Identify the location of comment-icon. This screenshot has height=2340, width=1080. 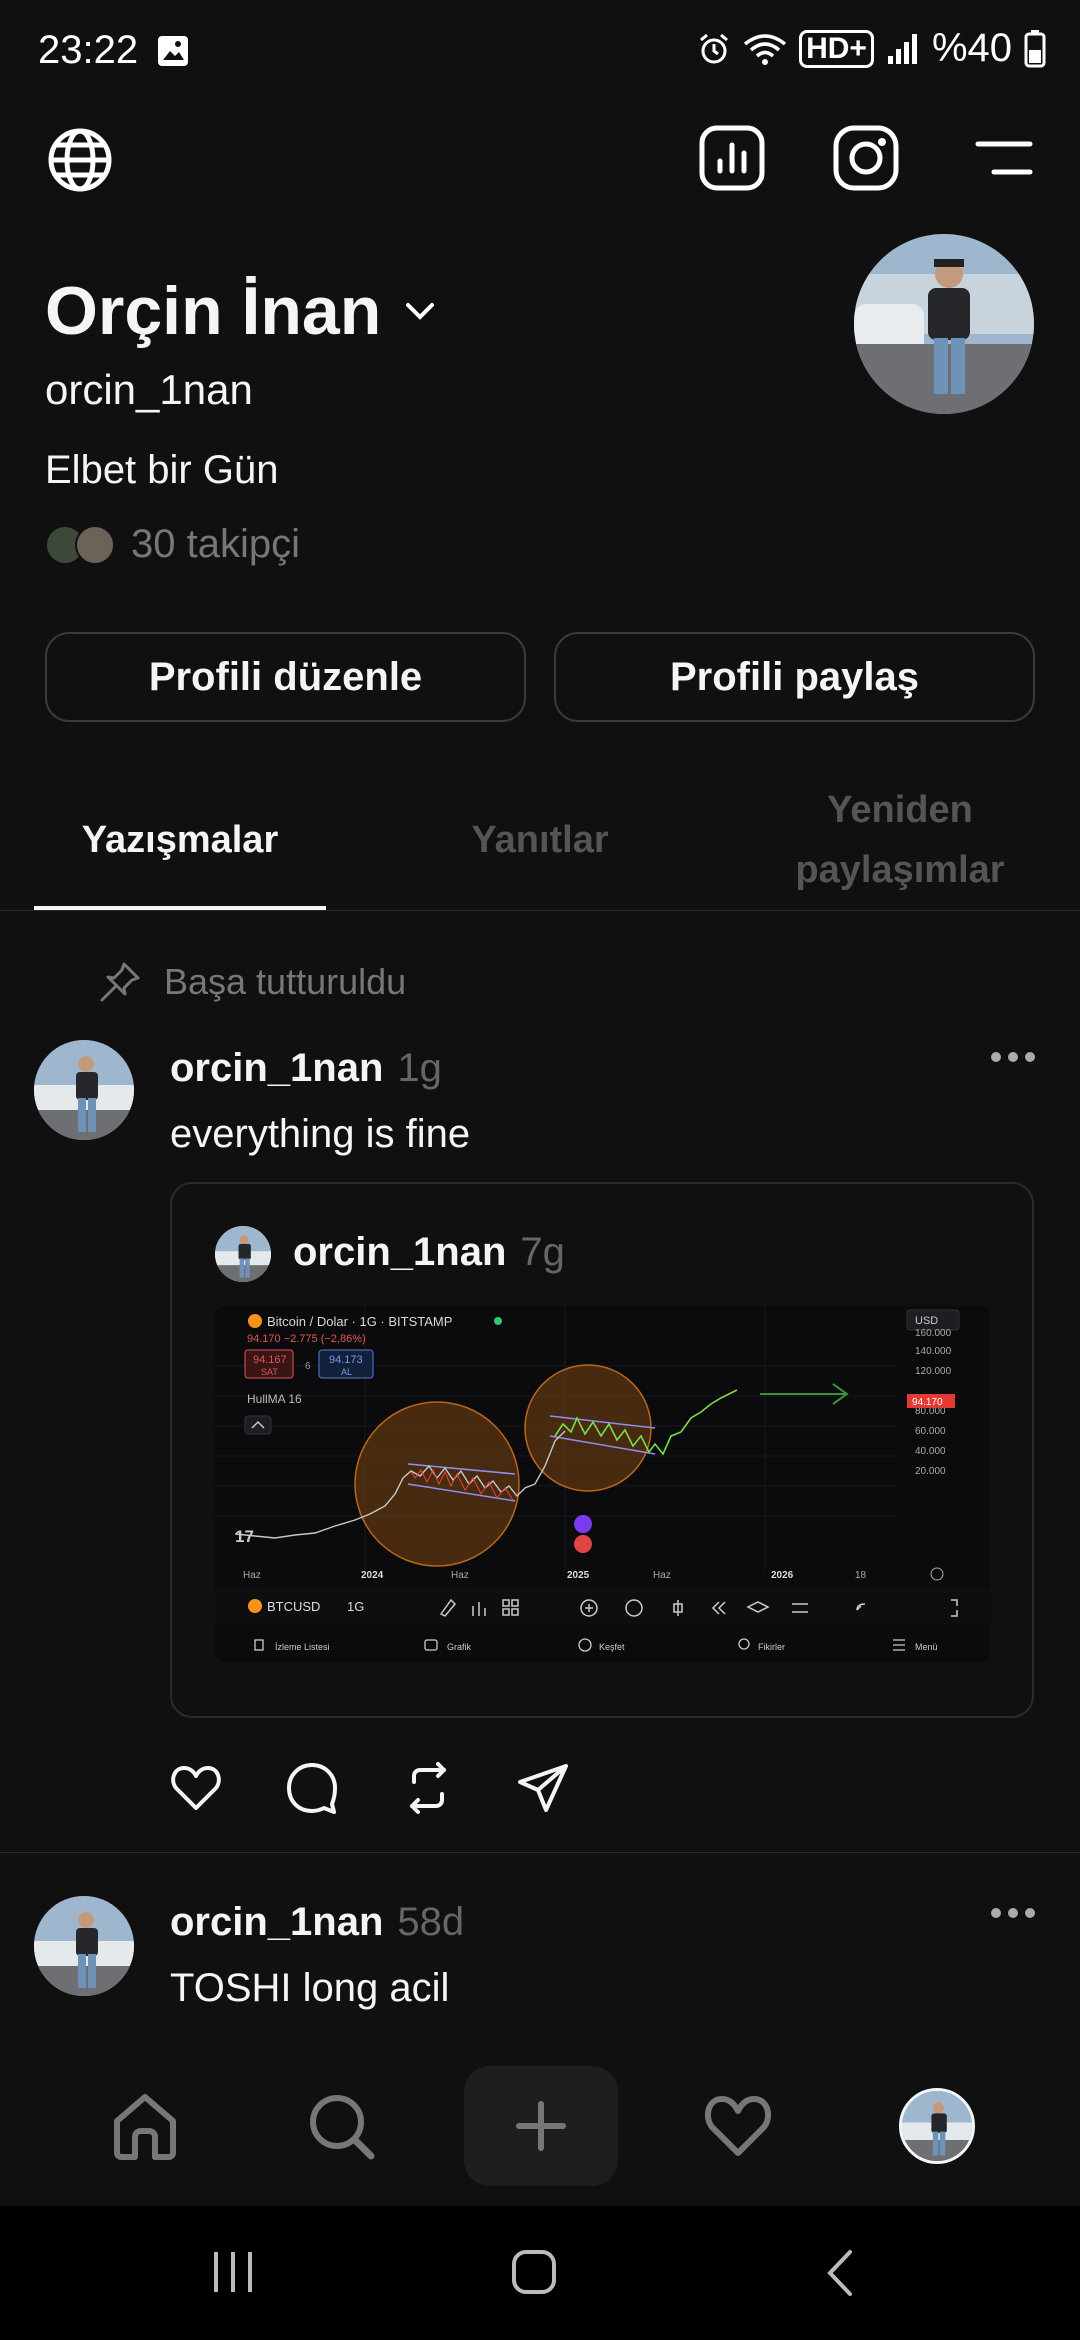
(312, 1788).